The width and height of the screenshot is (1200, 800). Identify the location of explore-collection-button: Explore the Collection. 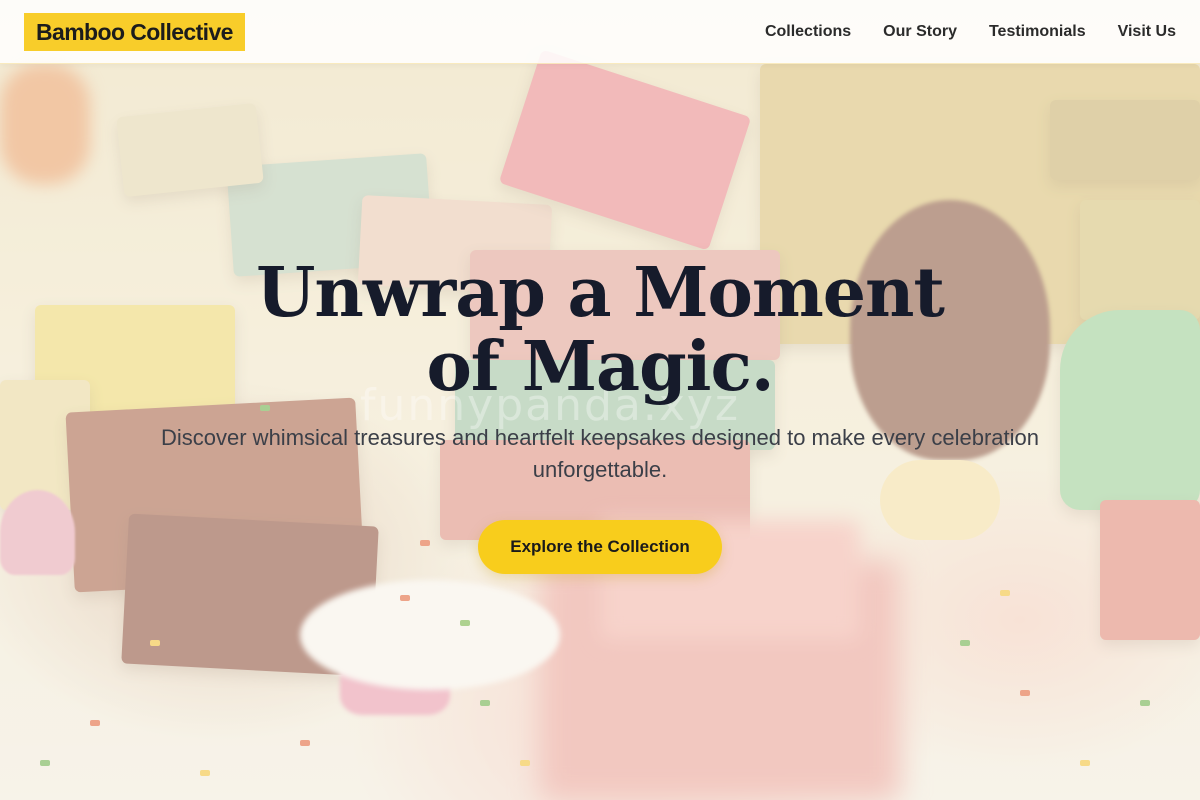
(600, 547).